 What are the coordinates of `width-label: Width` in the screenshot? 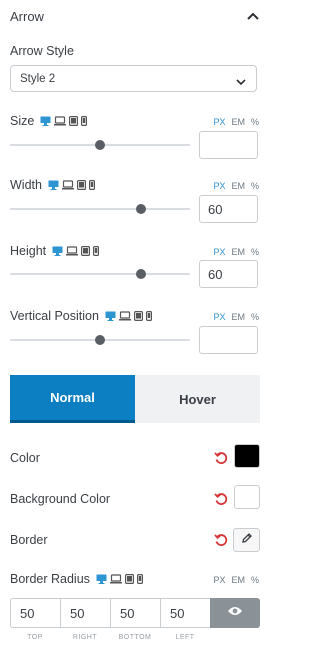 It's located at (26, 185).